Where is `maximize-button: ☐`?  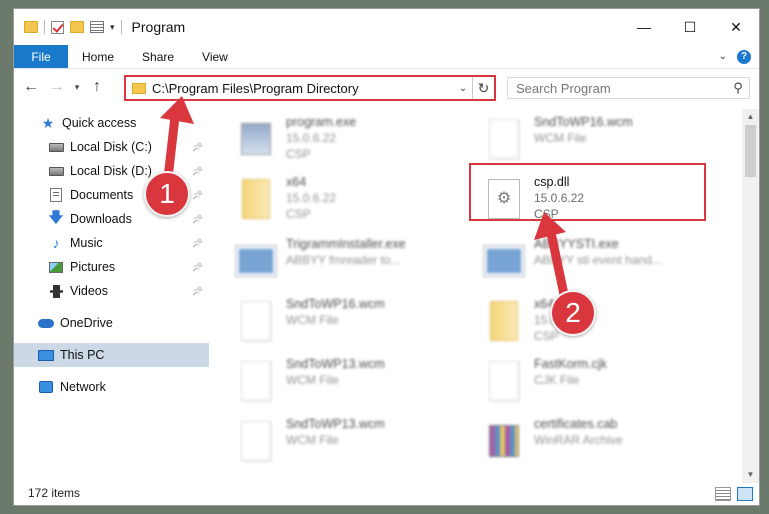 maximize-button: ☐ is located at coordinates (690, 27).